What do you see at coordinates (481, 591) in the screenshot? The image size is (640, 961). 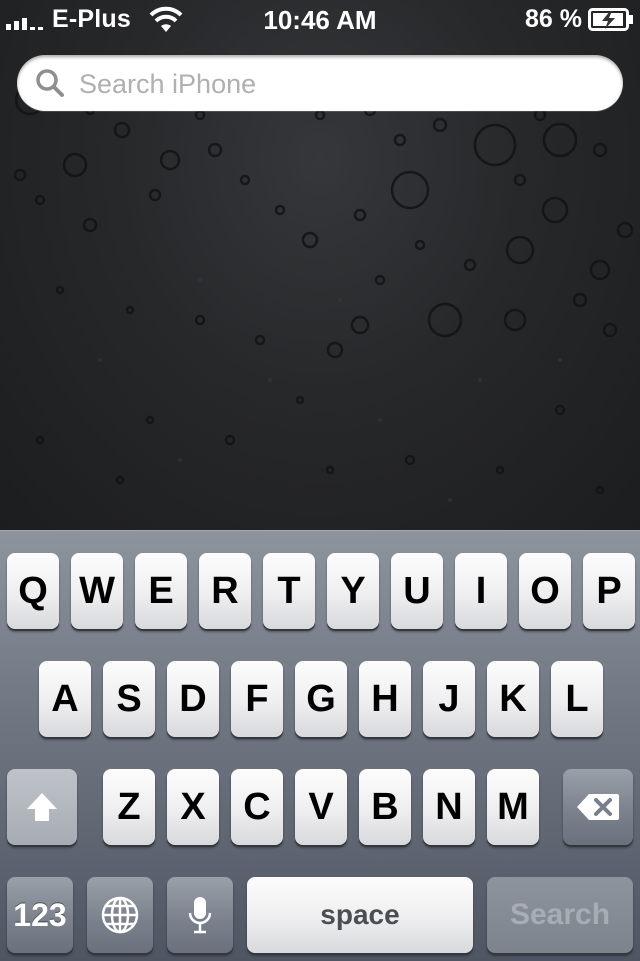 I see `key-i: I` at bounding box center [481, 591].